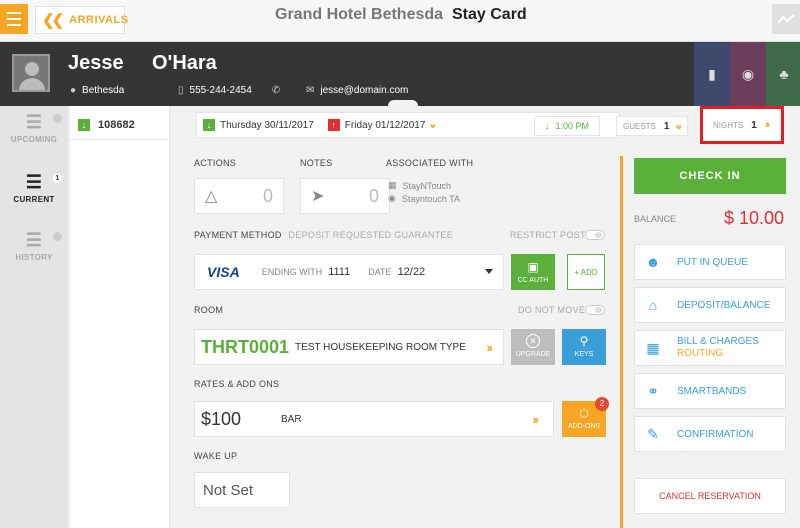 Image resolution: width=800 pixels, height=528 pixels. Describe the element at coordinates (710, 305) in the screenshot. I see `deposit-balance-button: ⌂ DEPOSIT/BALANCE` at that location.